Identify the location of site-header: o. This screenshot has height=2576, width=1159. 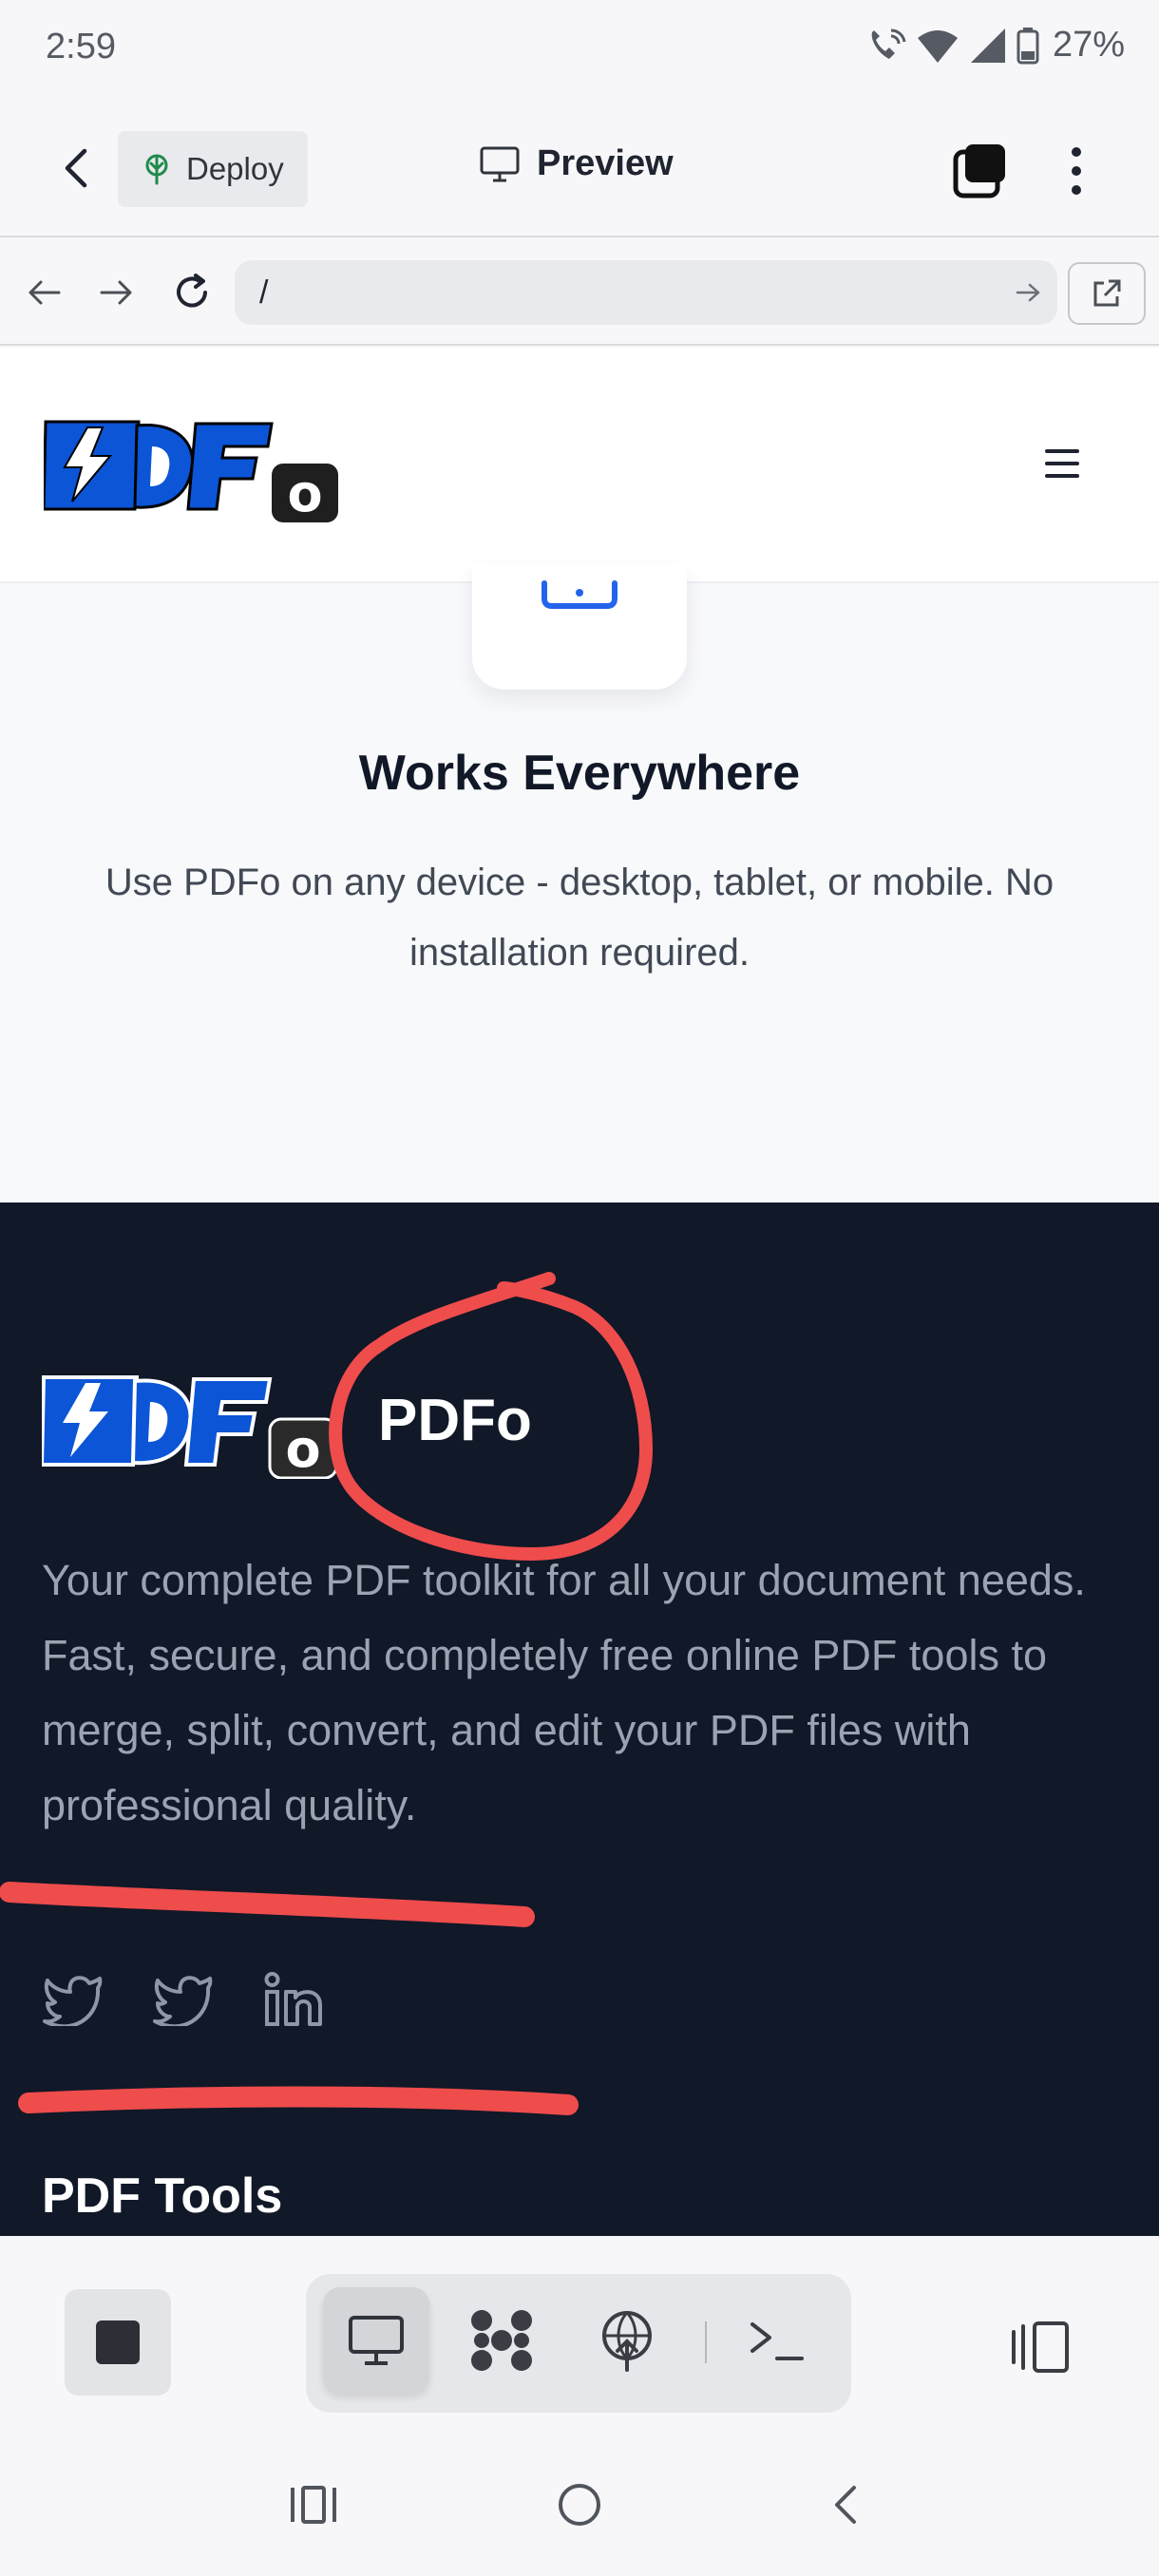
(579, 465).